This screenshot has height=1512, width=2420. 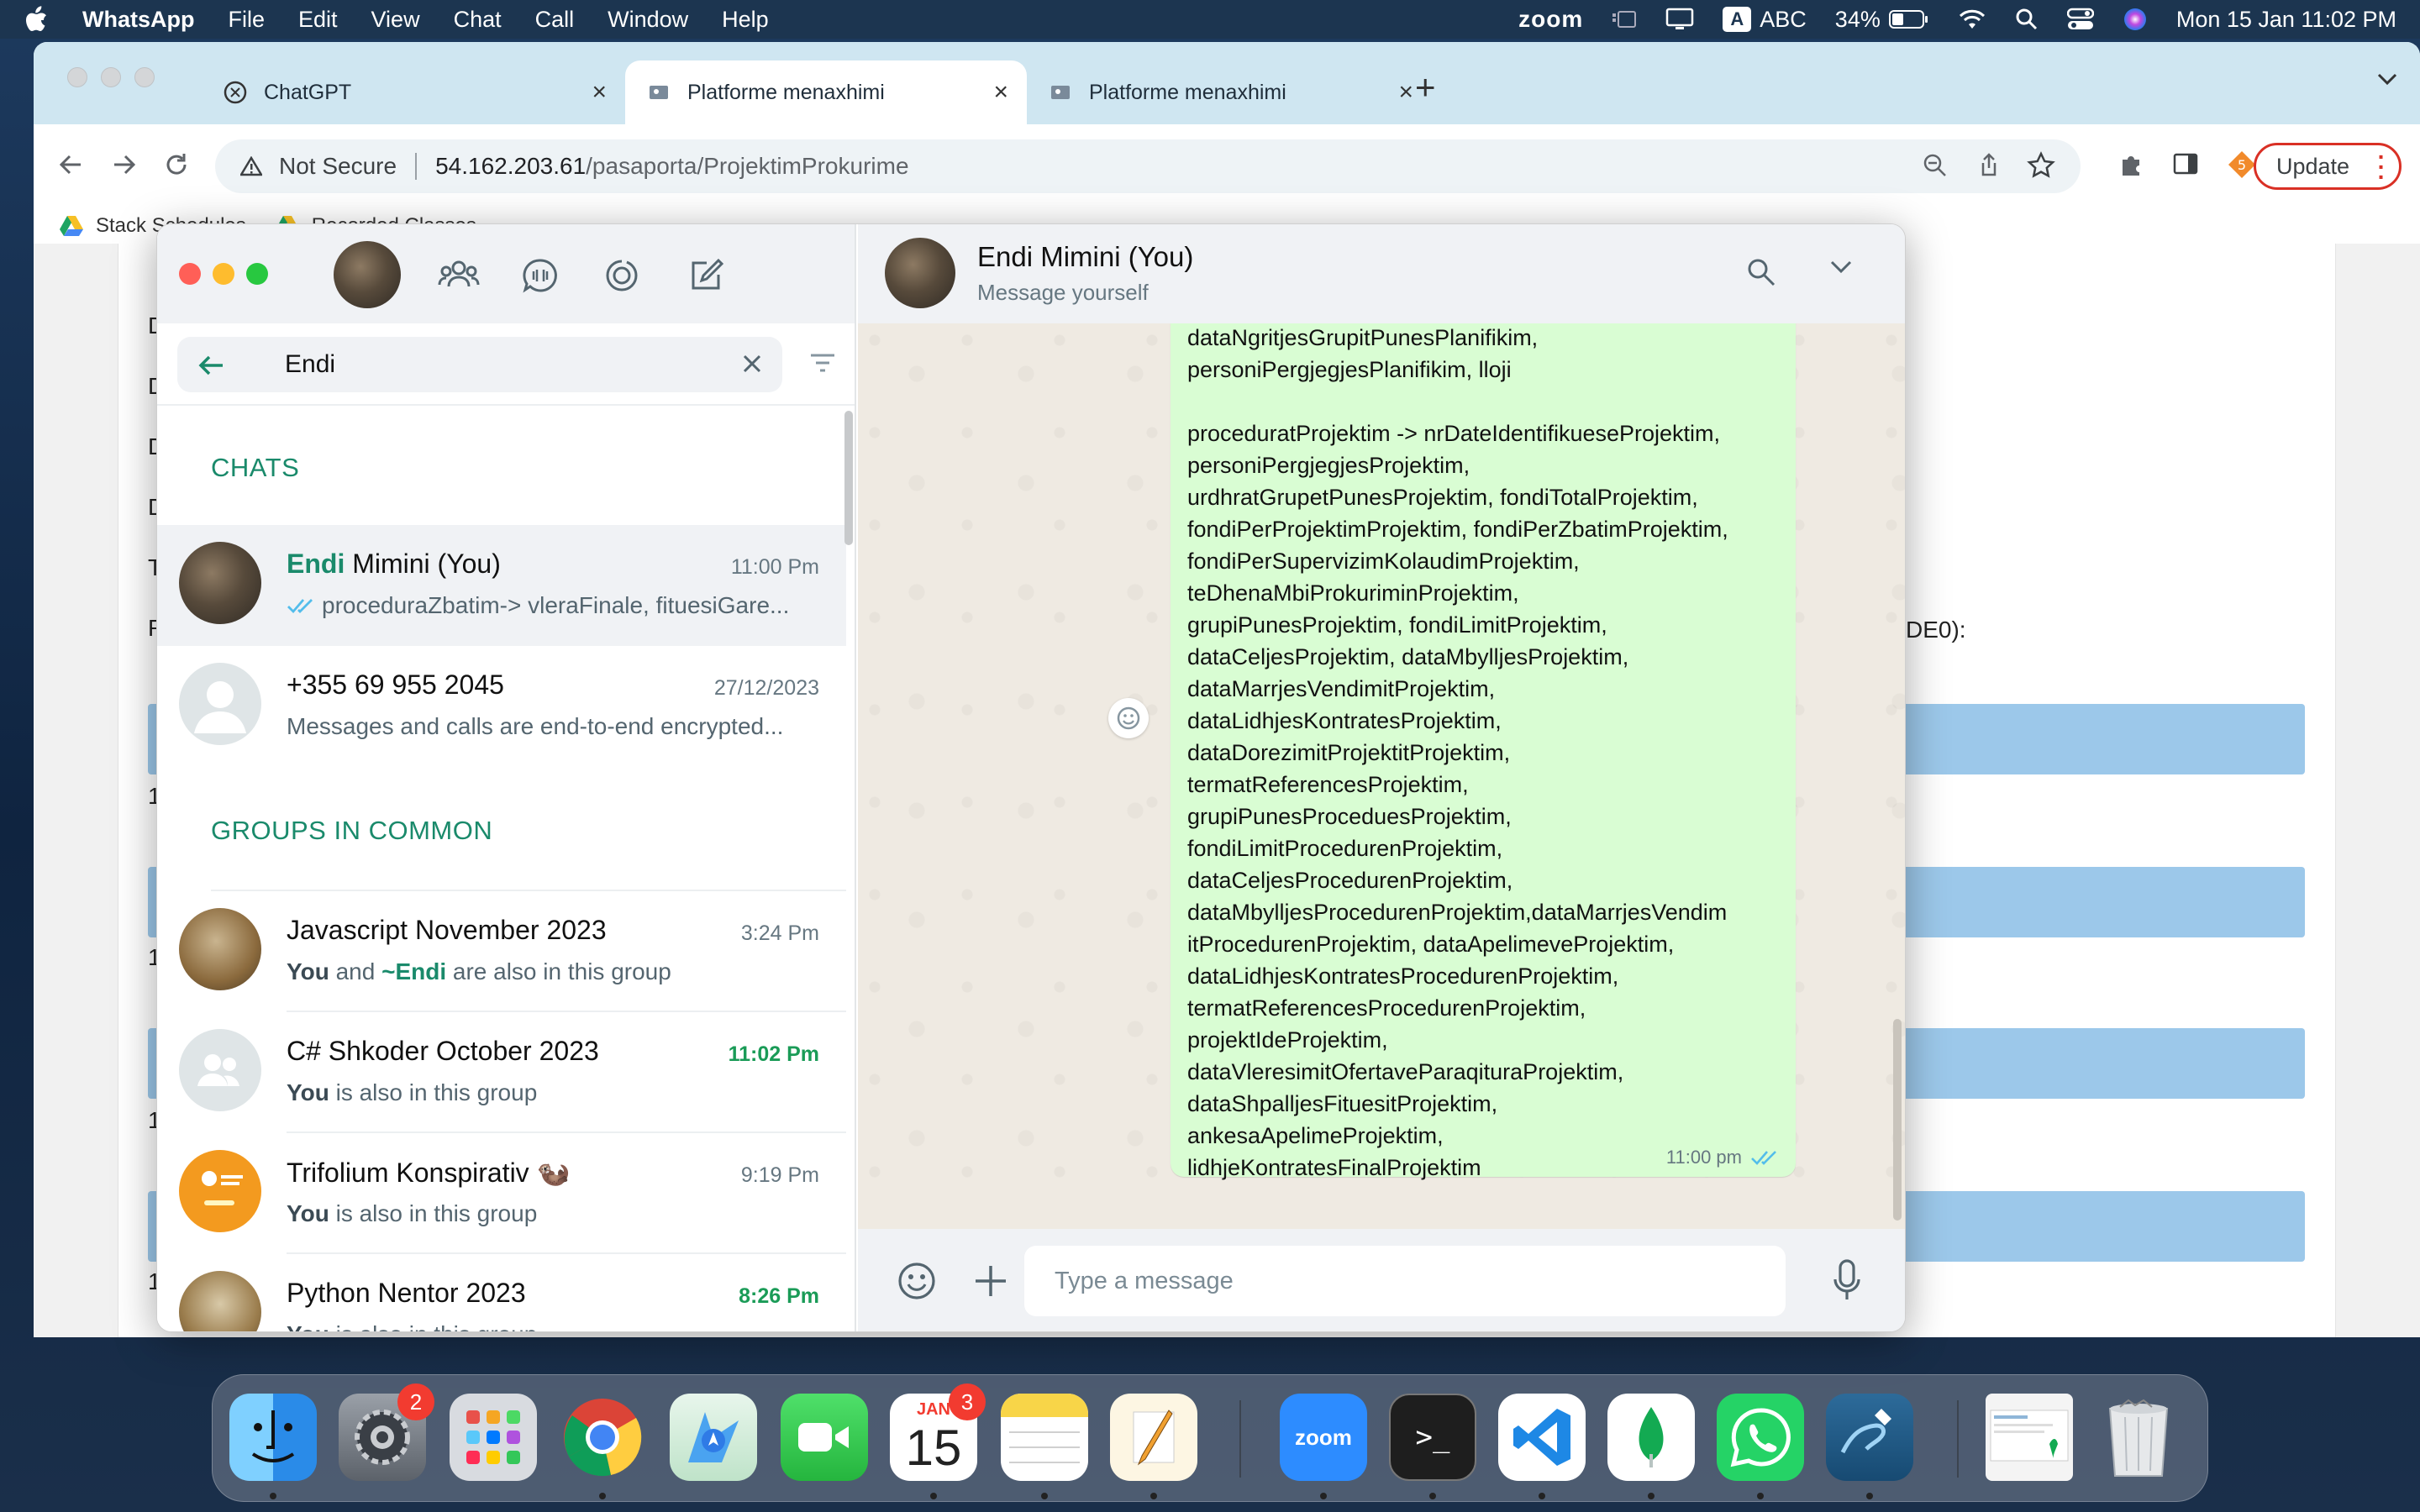 What do you see at coordinates (2286, 20) in the screenshot?
I see `clock: Mon 15 Jan 11:02 PM` at bounding box center [2286, 20].